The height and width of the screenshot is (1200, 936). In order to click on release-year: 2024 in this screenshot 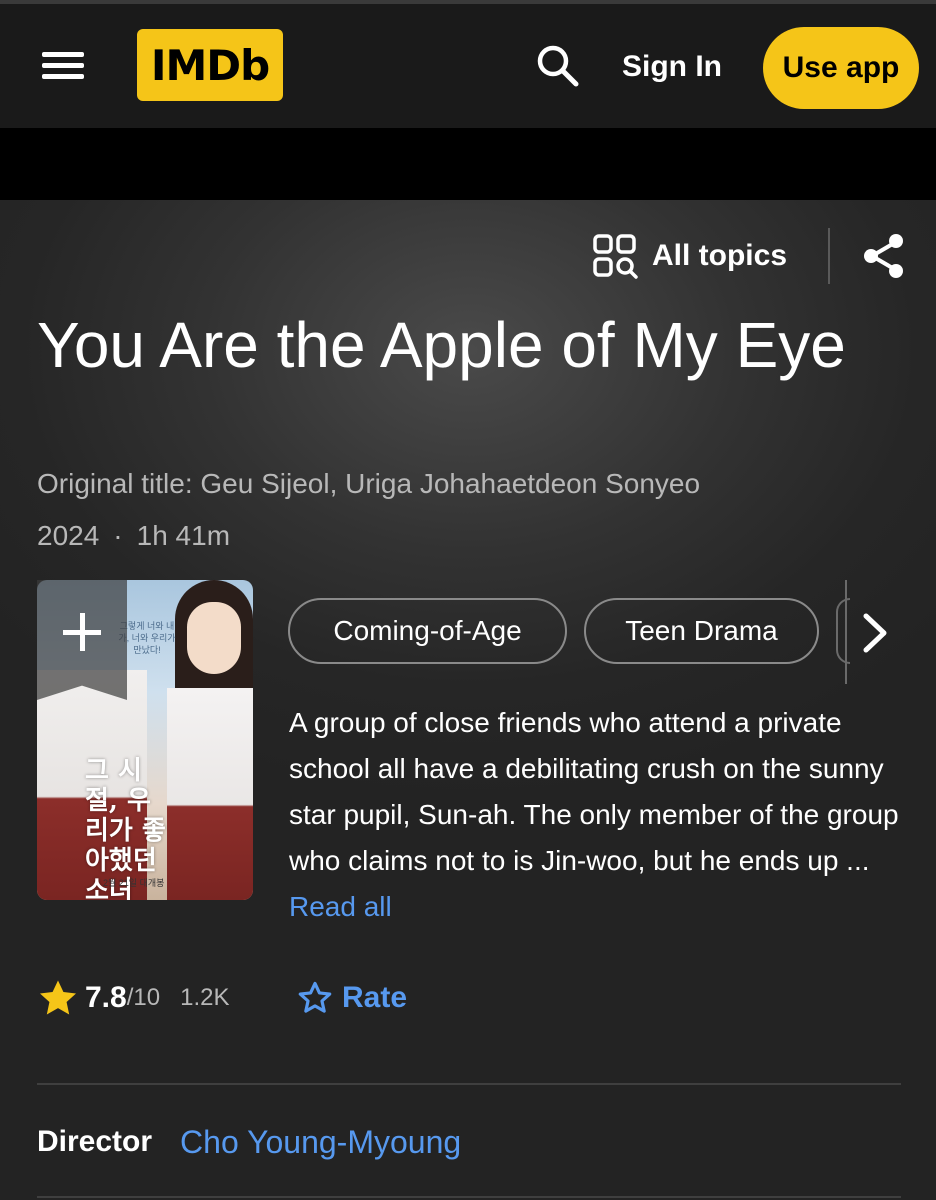, I will do `click(68, 535)`.